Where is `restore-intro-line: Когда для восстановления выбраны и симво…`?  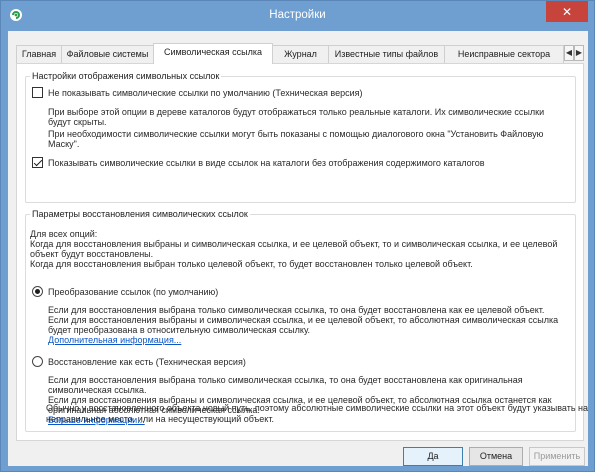
restore-intro-line: Когда для восстановления выбраны и симво… is located at coordinates (294, 244).